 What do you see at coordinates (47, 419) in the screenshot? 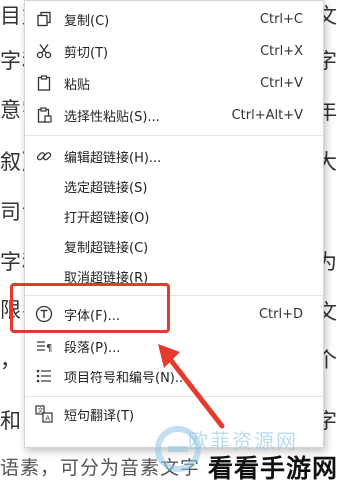
I see `svg-text: A` at bounding box center [47, 419].